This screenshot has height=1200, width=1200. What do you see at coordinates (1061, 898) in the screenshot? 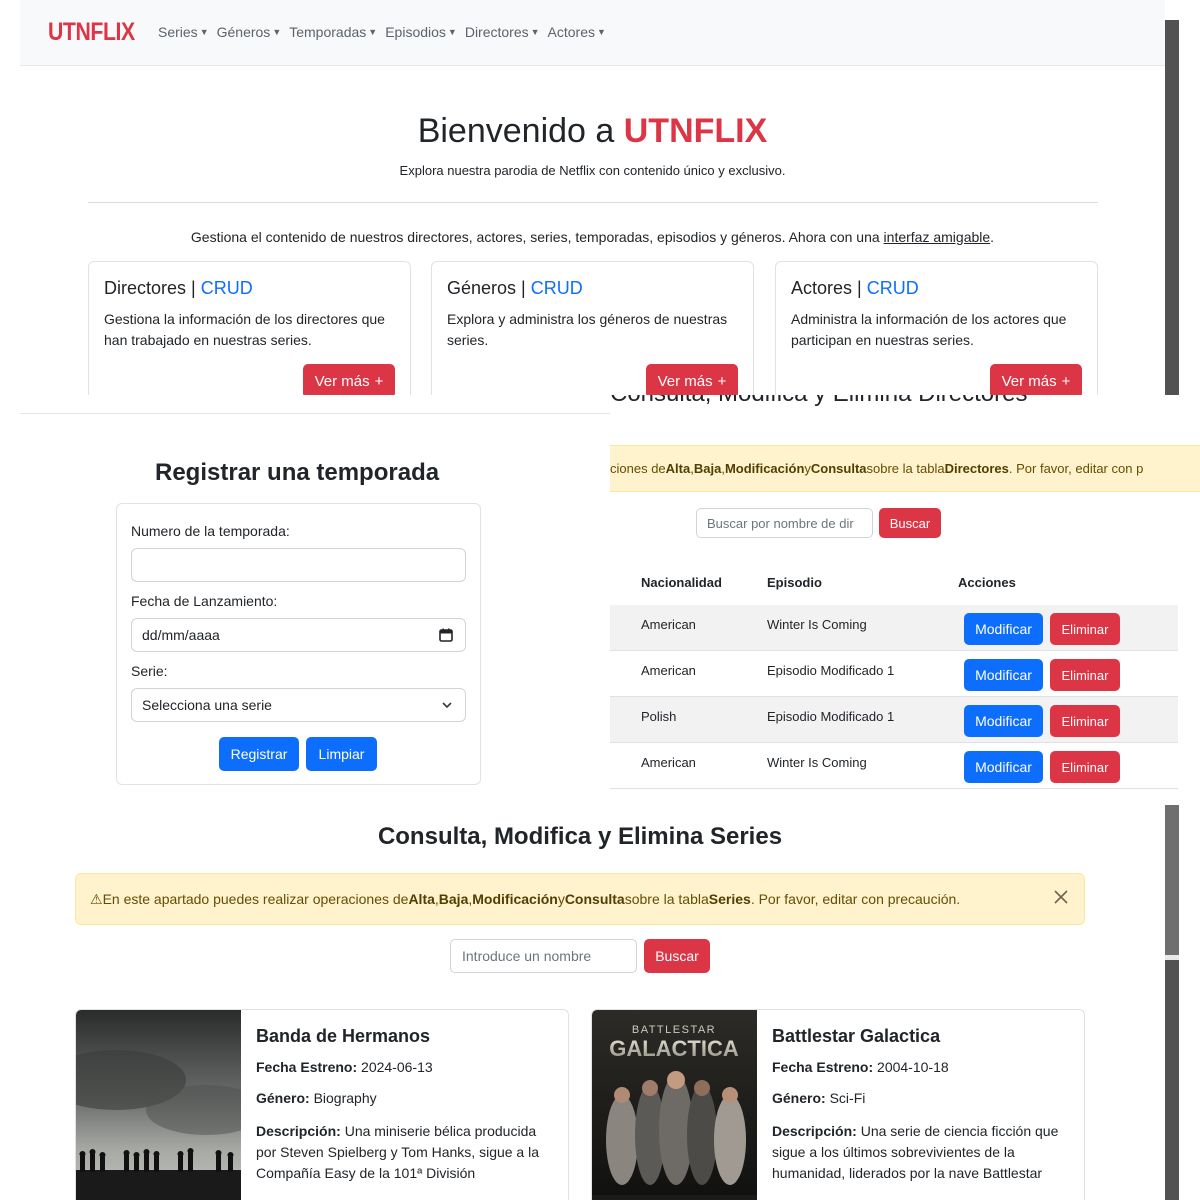
I see `close-icon` at bounding box center [1061, 898].